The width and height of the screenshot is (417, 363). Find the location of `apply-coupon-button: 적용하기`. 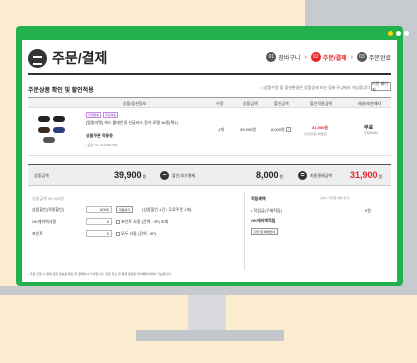

apply-coupon-button: 적용하기 is located at coordinates (125, 209).